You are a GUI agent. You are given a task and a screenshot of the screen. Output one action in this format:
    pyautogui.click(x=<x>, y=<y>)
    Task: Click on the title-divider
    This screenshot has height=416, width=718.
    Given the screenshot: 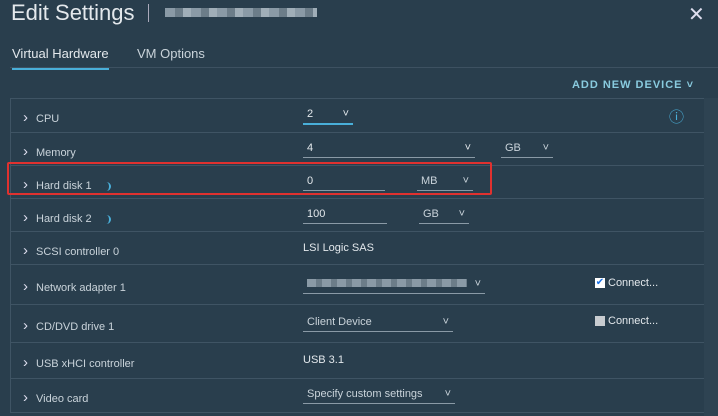 What is the action you would take?
    pyautogui.click(x=148, y=13)
    